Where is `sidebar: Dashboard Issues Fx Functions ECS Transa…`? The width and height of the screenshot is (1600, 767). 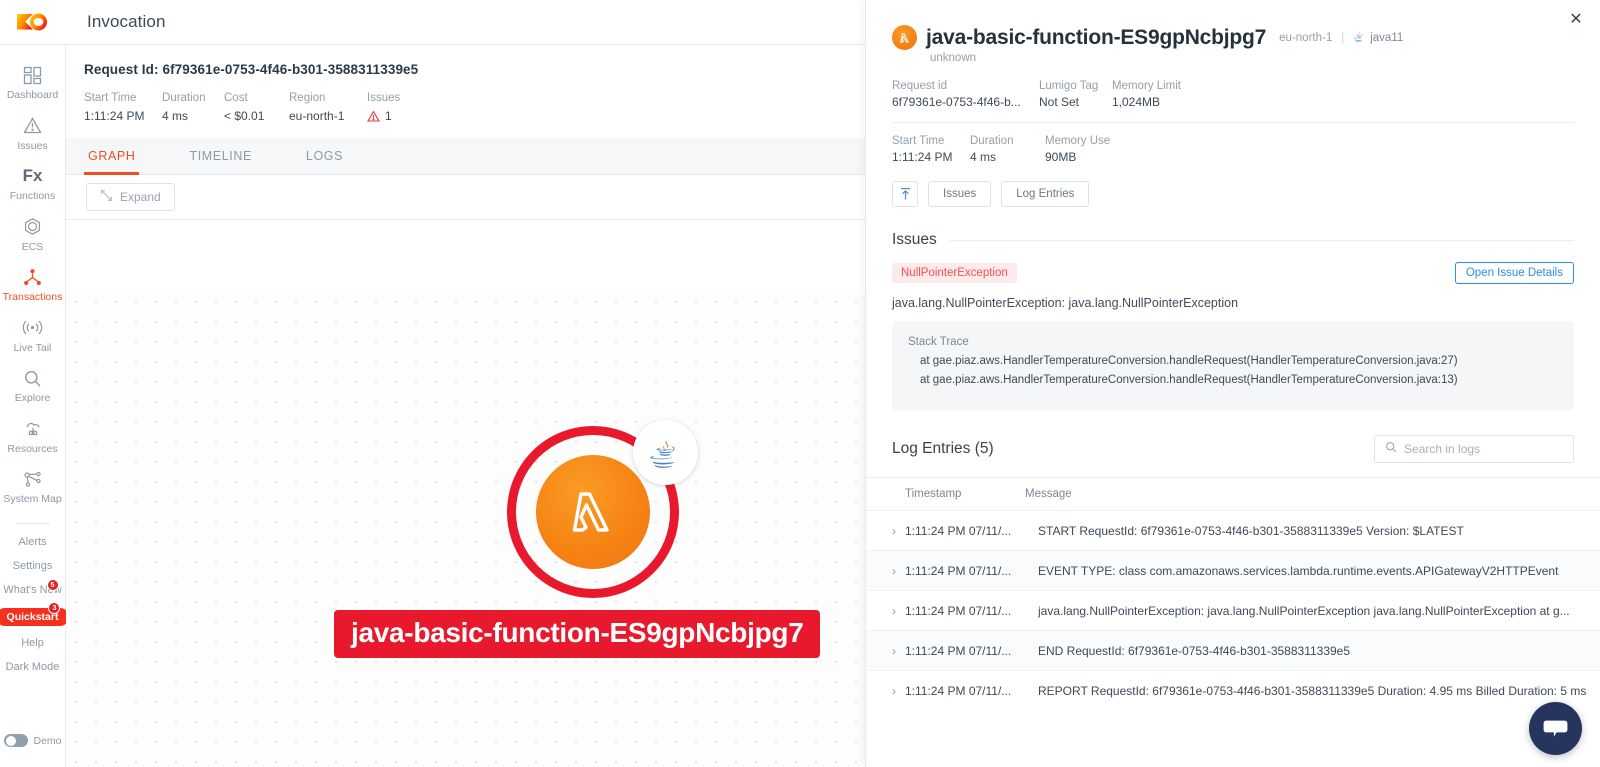
sidebar: Dashboard Issues Fx Functions ECS Transa… is located at coordinates (35, 406).